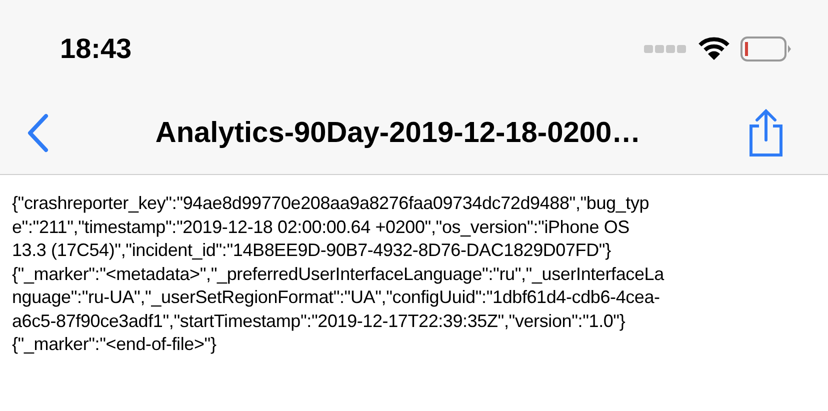 This screenshot has width=828, height=411. What do you see at coordinates (319, 321) in the screenshot?
I see `text-line: a6c5-87f90ce3adf1","startTimestamp":"2019-12-17T22:39:35Z","version":"1.0"}` at bounding box center [319, 321].